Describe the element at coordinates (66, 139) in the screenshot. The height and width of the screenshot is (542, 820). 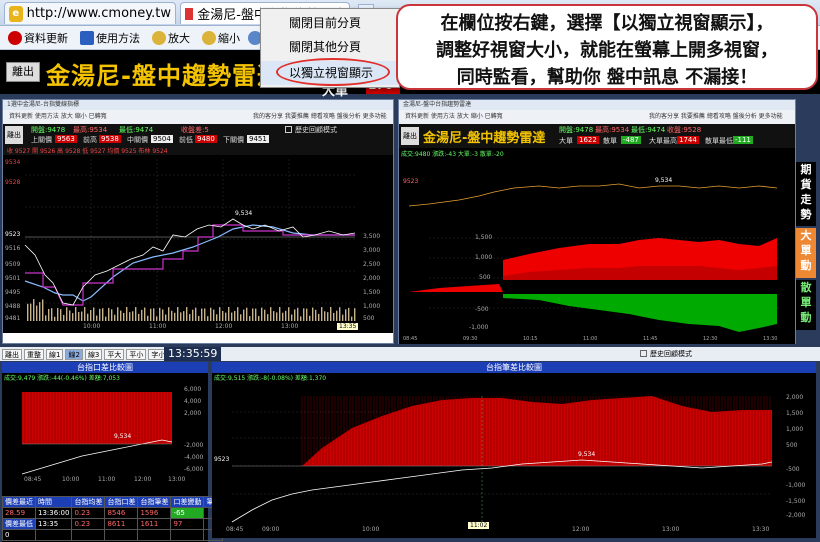
I see `upper-value: 9563` at that location.